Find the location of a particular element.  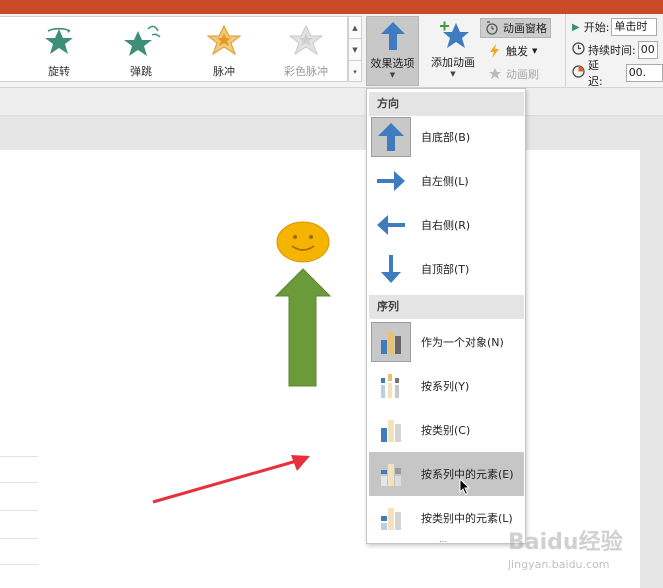

gallery-scrollbar: ▲ ▼ ▾ is located at coordinates (355, 49).